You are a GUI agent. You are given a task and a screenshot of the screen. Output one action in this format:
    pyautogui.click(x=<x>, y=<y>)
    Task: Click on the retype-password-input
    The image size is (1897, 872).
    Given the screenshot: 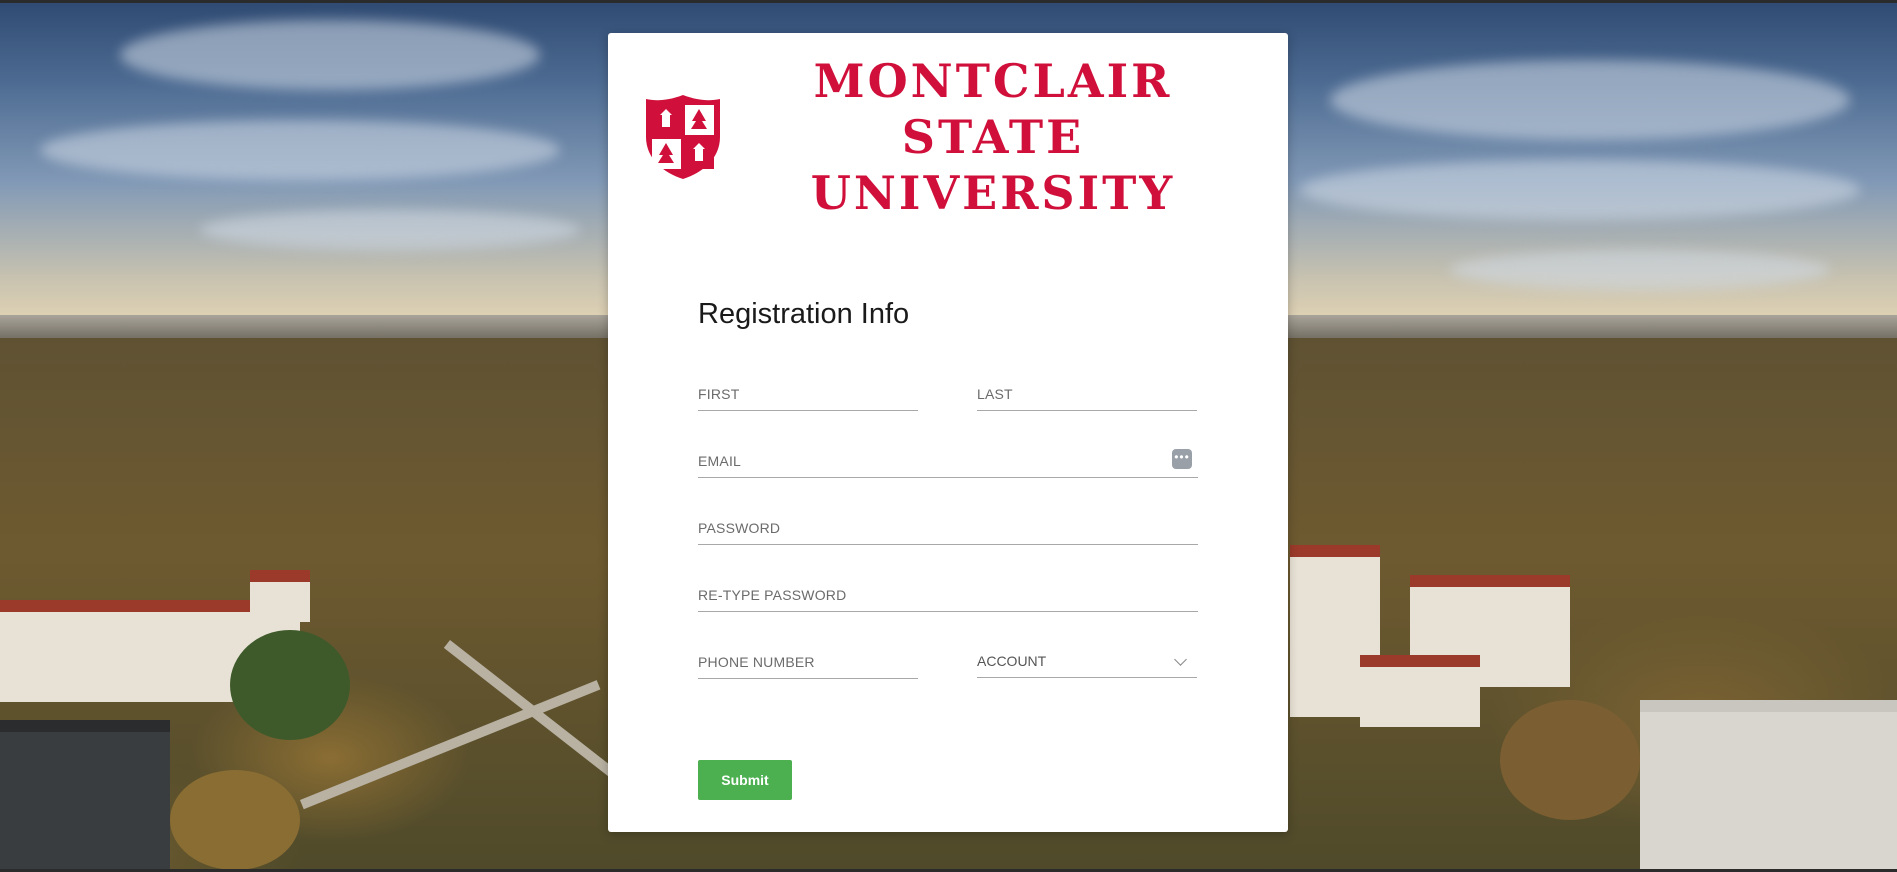 What is the action you would take?
    pyautogui.click(x=948, y=595)
    